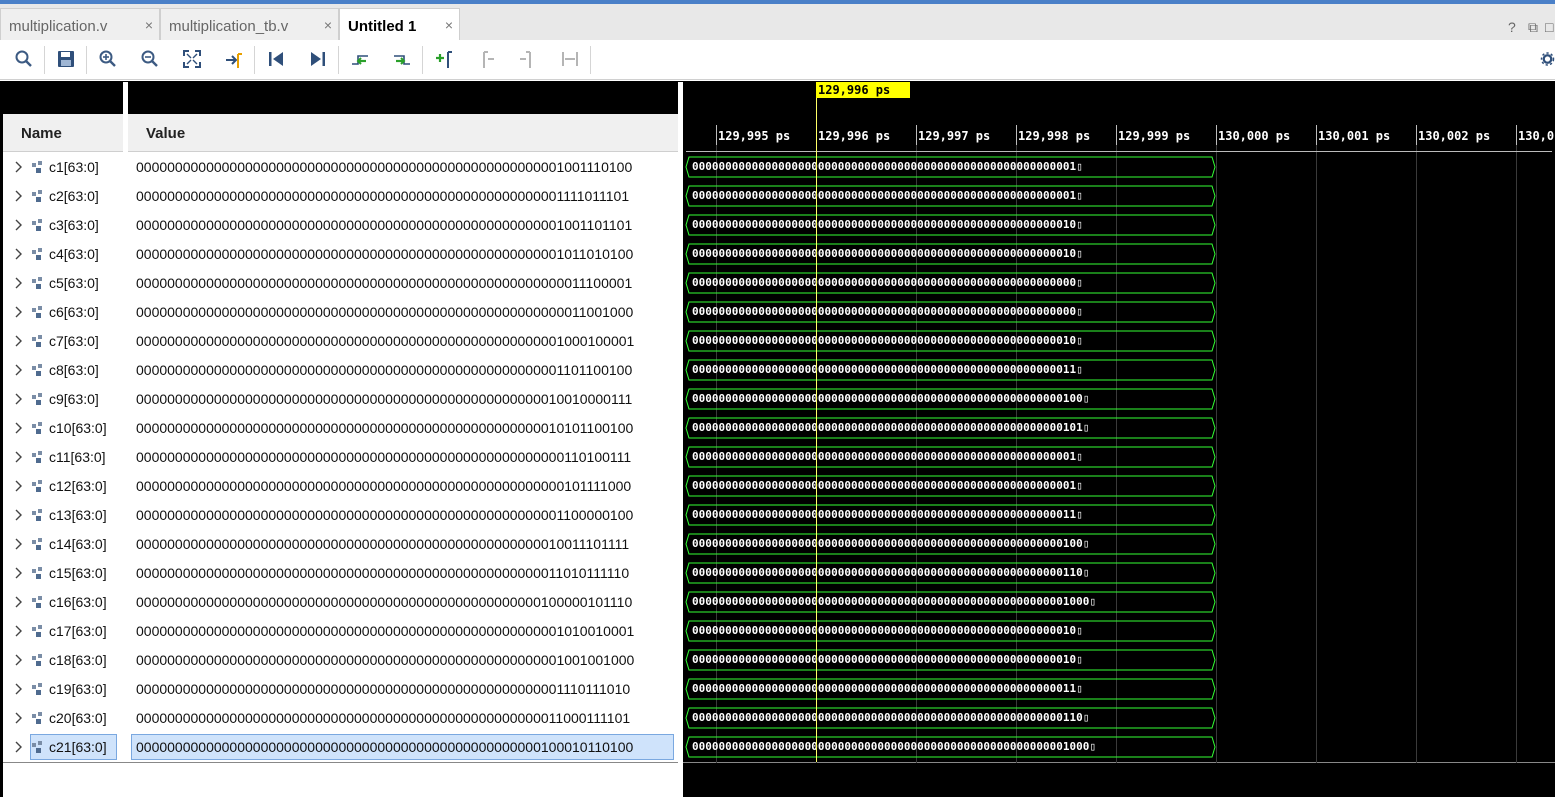 The width and height of the screenshot is (1555, 797). I want to click on signal-name: c1[63:0], so click(74, 167).